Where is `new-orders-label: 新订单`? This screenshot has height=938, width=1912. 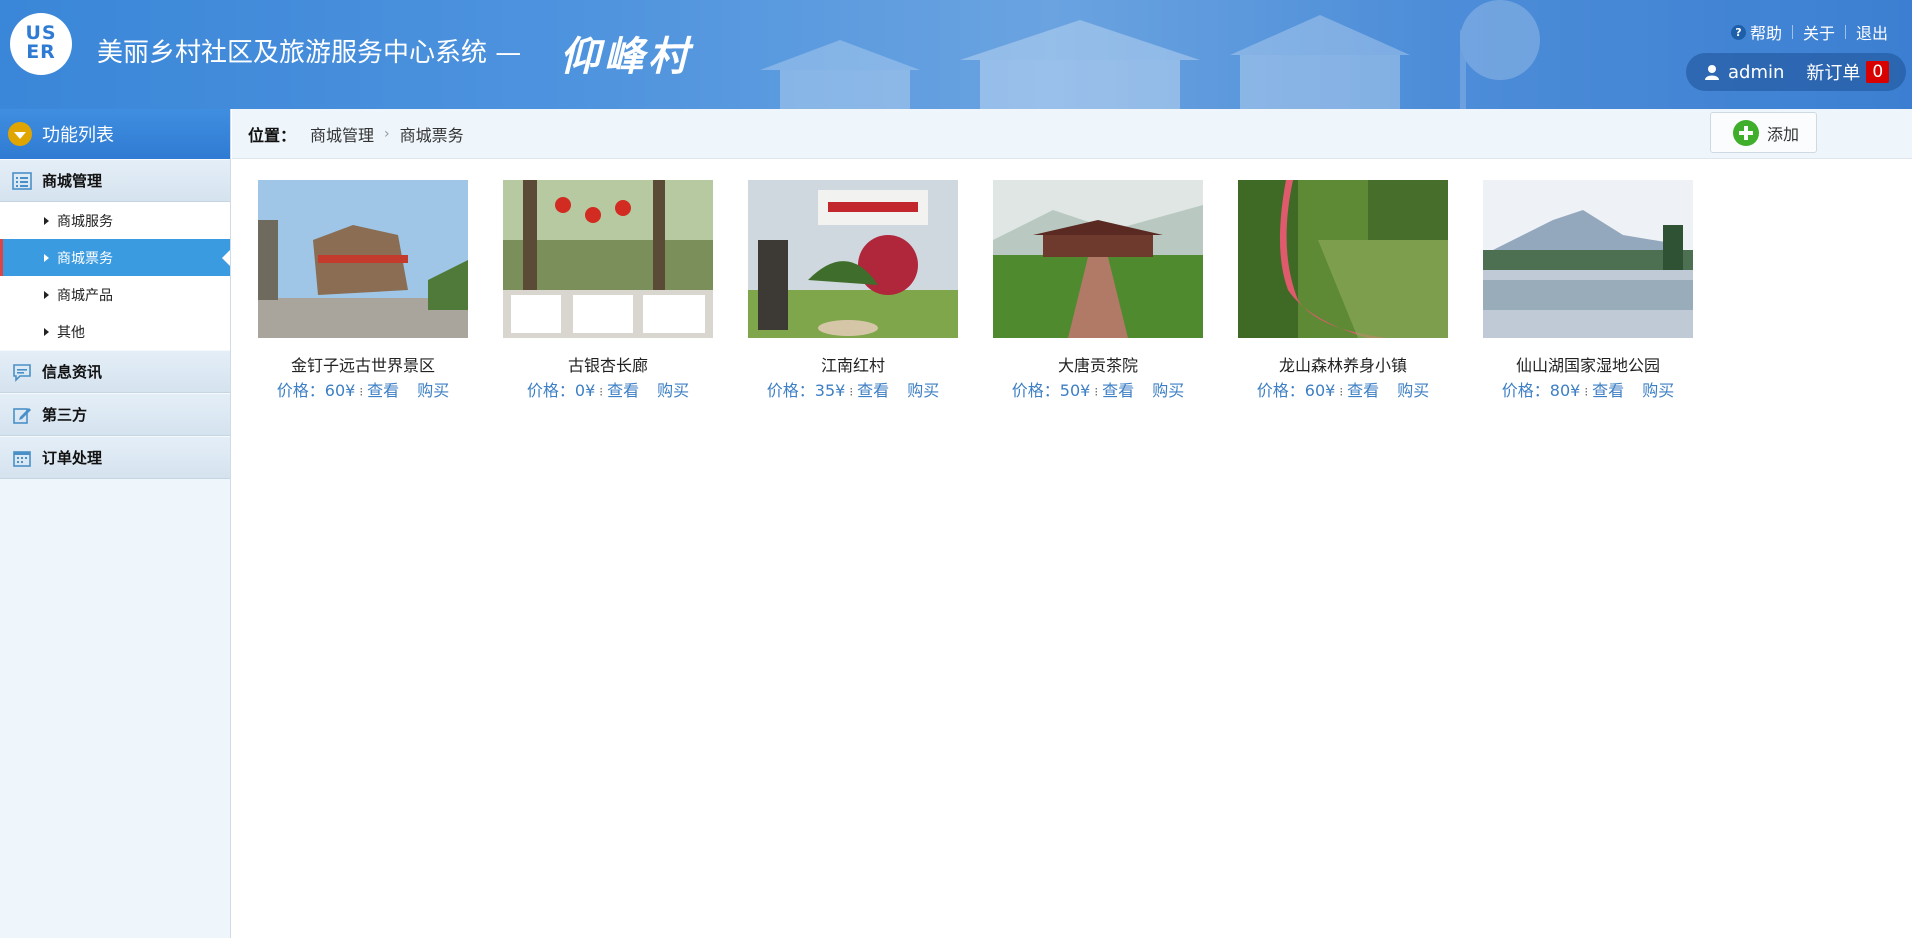 new-orders-label: 新订单 is located at coordinates (1833, 72).